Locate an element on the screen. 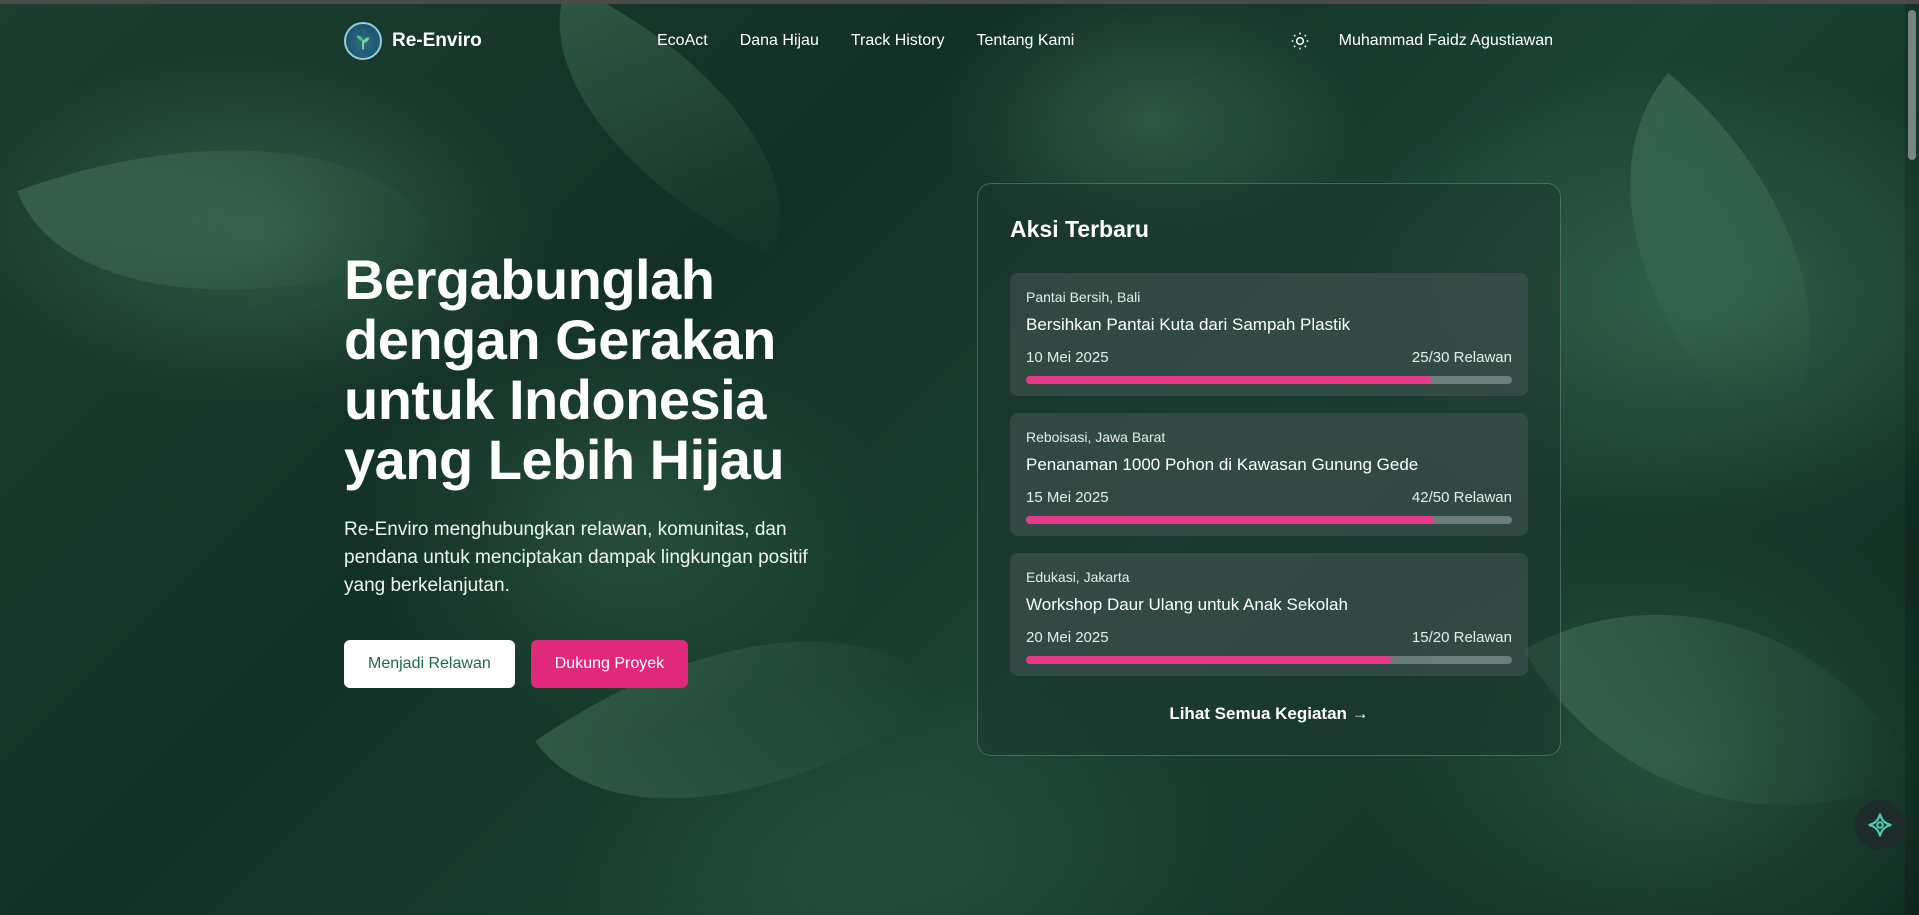 The image size is (1919, 915). nav-item-ecoact: EcoAct is located at coordinates (682, 41).